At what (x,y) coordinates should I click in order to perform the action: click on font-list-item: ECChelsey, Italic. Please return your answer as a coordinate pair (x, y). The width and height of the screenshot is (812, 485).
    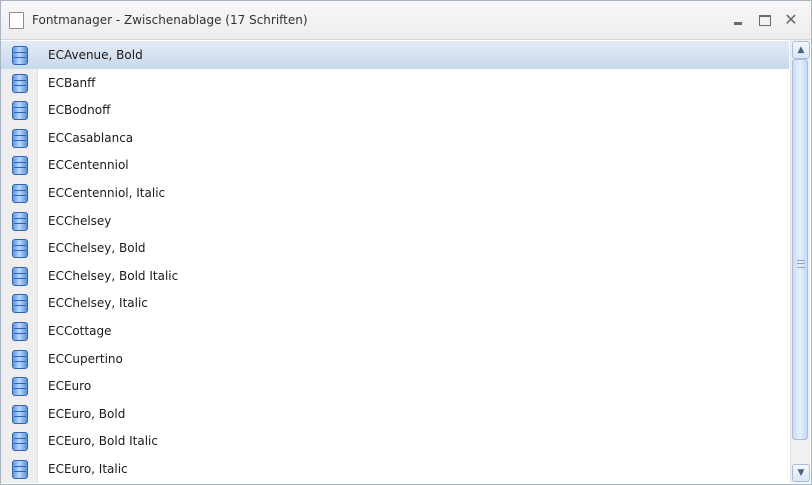
    Looking at the image, I should click on (395, 303).